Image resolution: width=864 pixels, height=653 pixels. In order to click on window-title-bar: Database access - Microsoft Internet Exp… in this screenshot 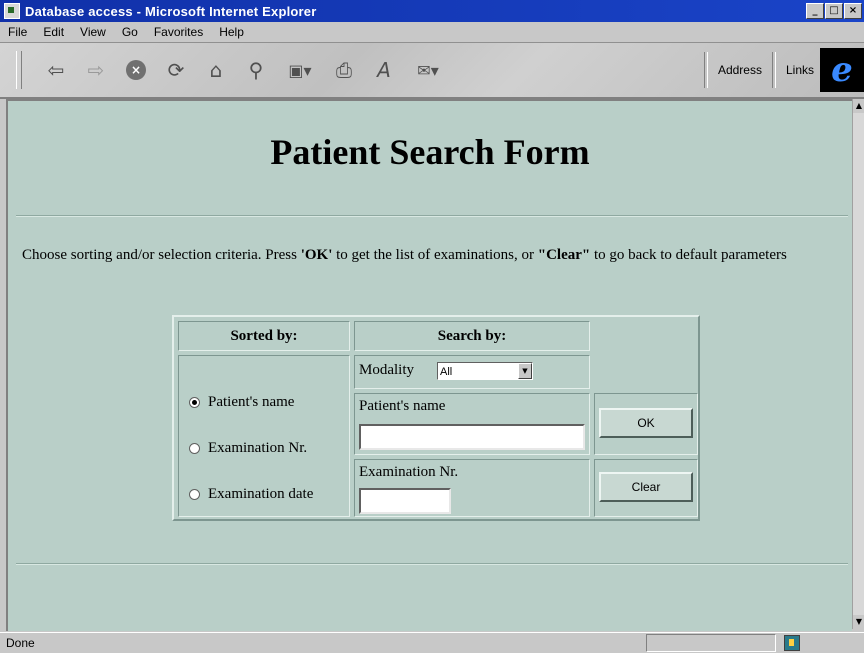, I will do `click(432, 11)`.